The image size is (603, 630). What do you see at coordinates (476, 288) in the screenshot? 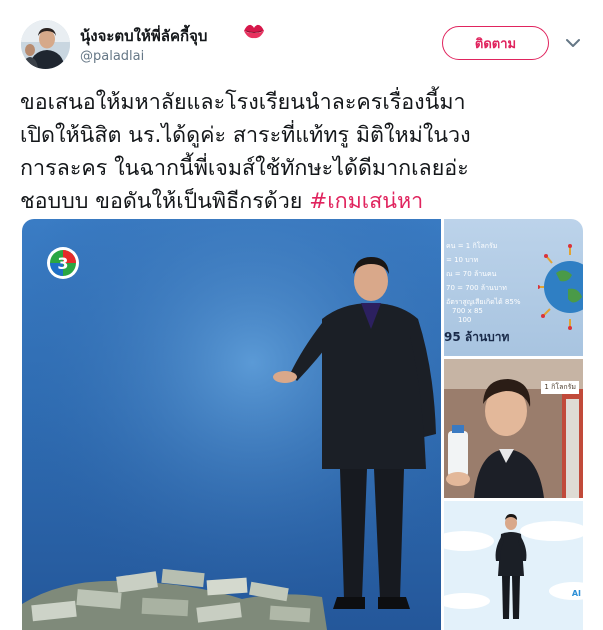
I see `thumb-text-row: 70 = 700 ล้านบาท` at bounding box center [476, 288].